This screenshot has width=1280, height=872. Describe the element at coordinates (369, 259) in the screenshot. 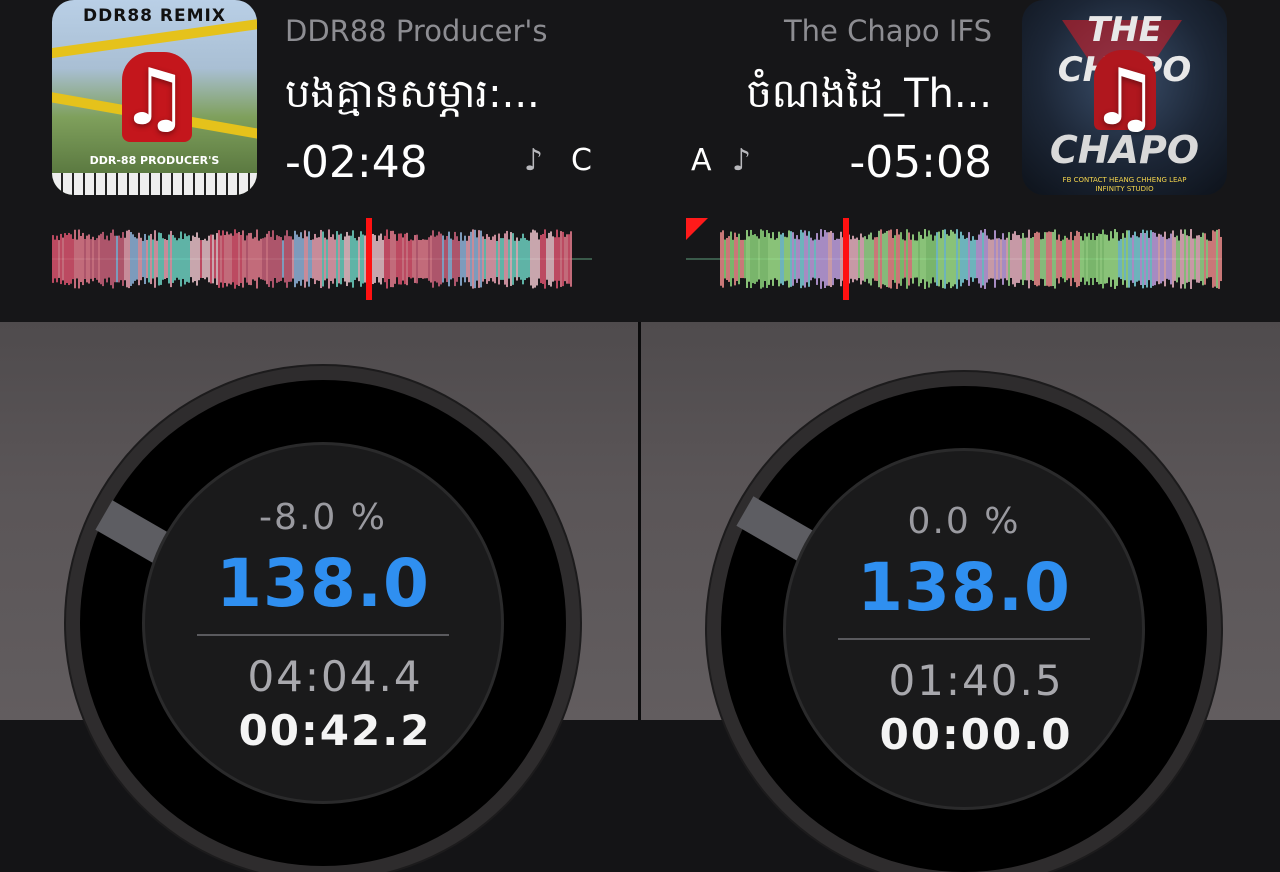

I see `deck-a-playhead` at that location.